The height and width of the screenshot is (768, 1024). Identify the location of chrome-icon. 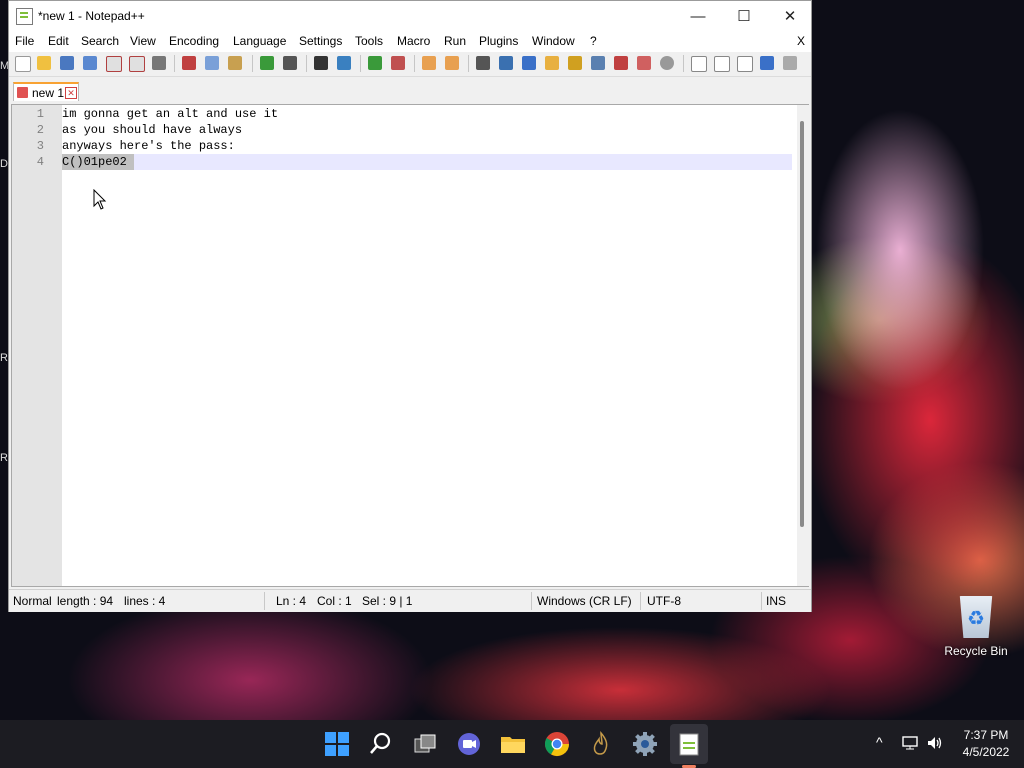
(557, 744).